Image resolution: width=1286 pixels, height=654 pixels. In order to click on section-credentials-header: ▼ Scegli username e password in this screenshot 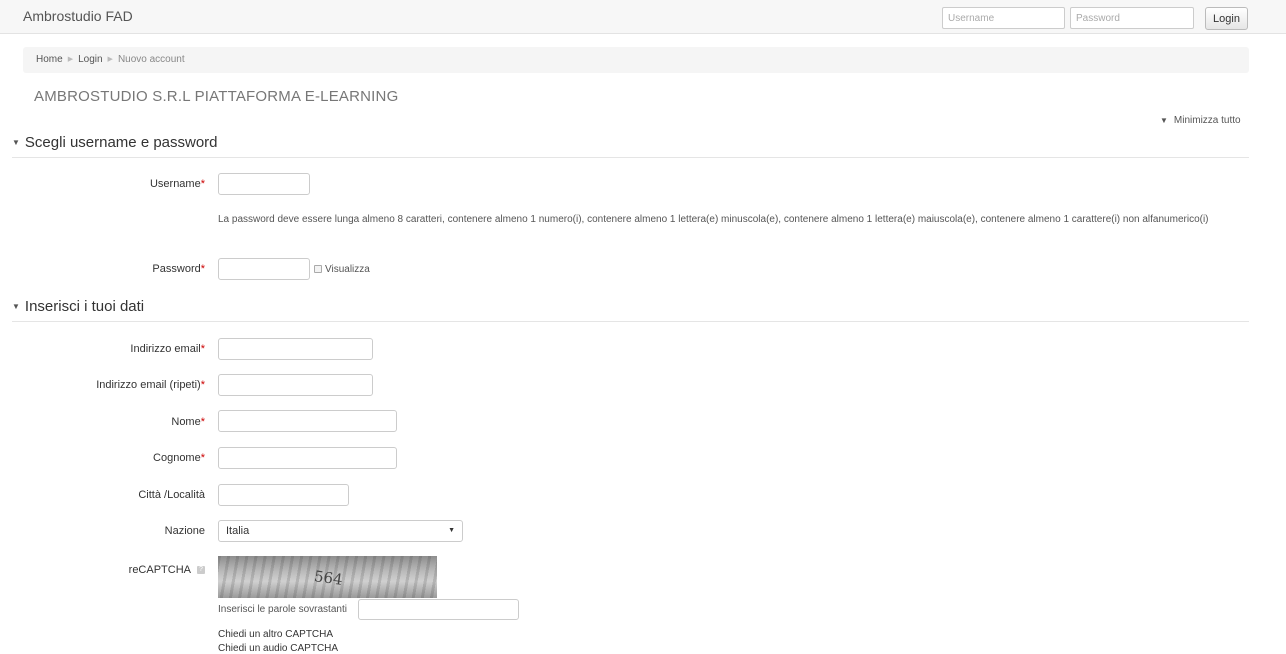, I will do `click(630, 146)`.